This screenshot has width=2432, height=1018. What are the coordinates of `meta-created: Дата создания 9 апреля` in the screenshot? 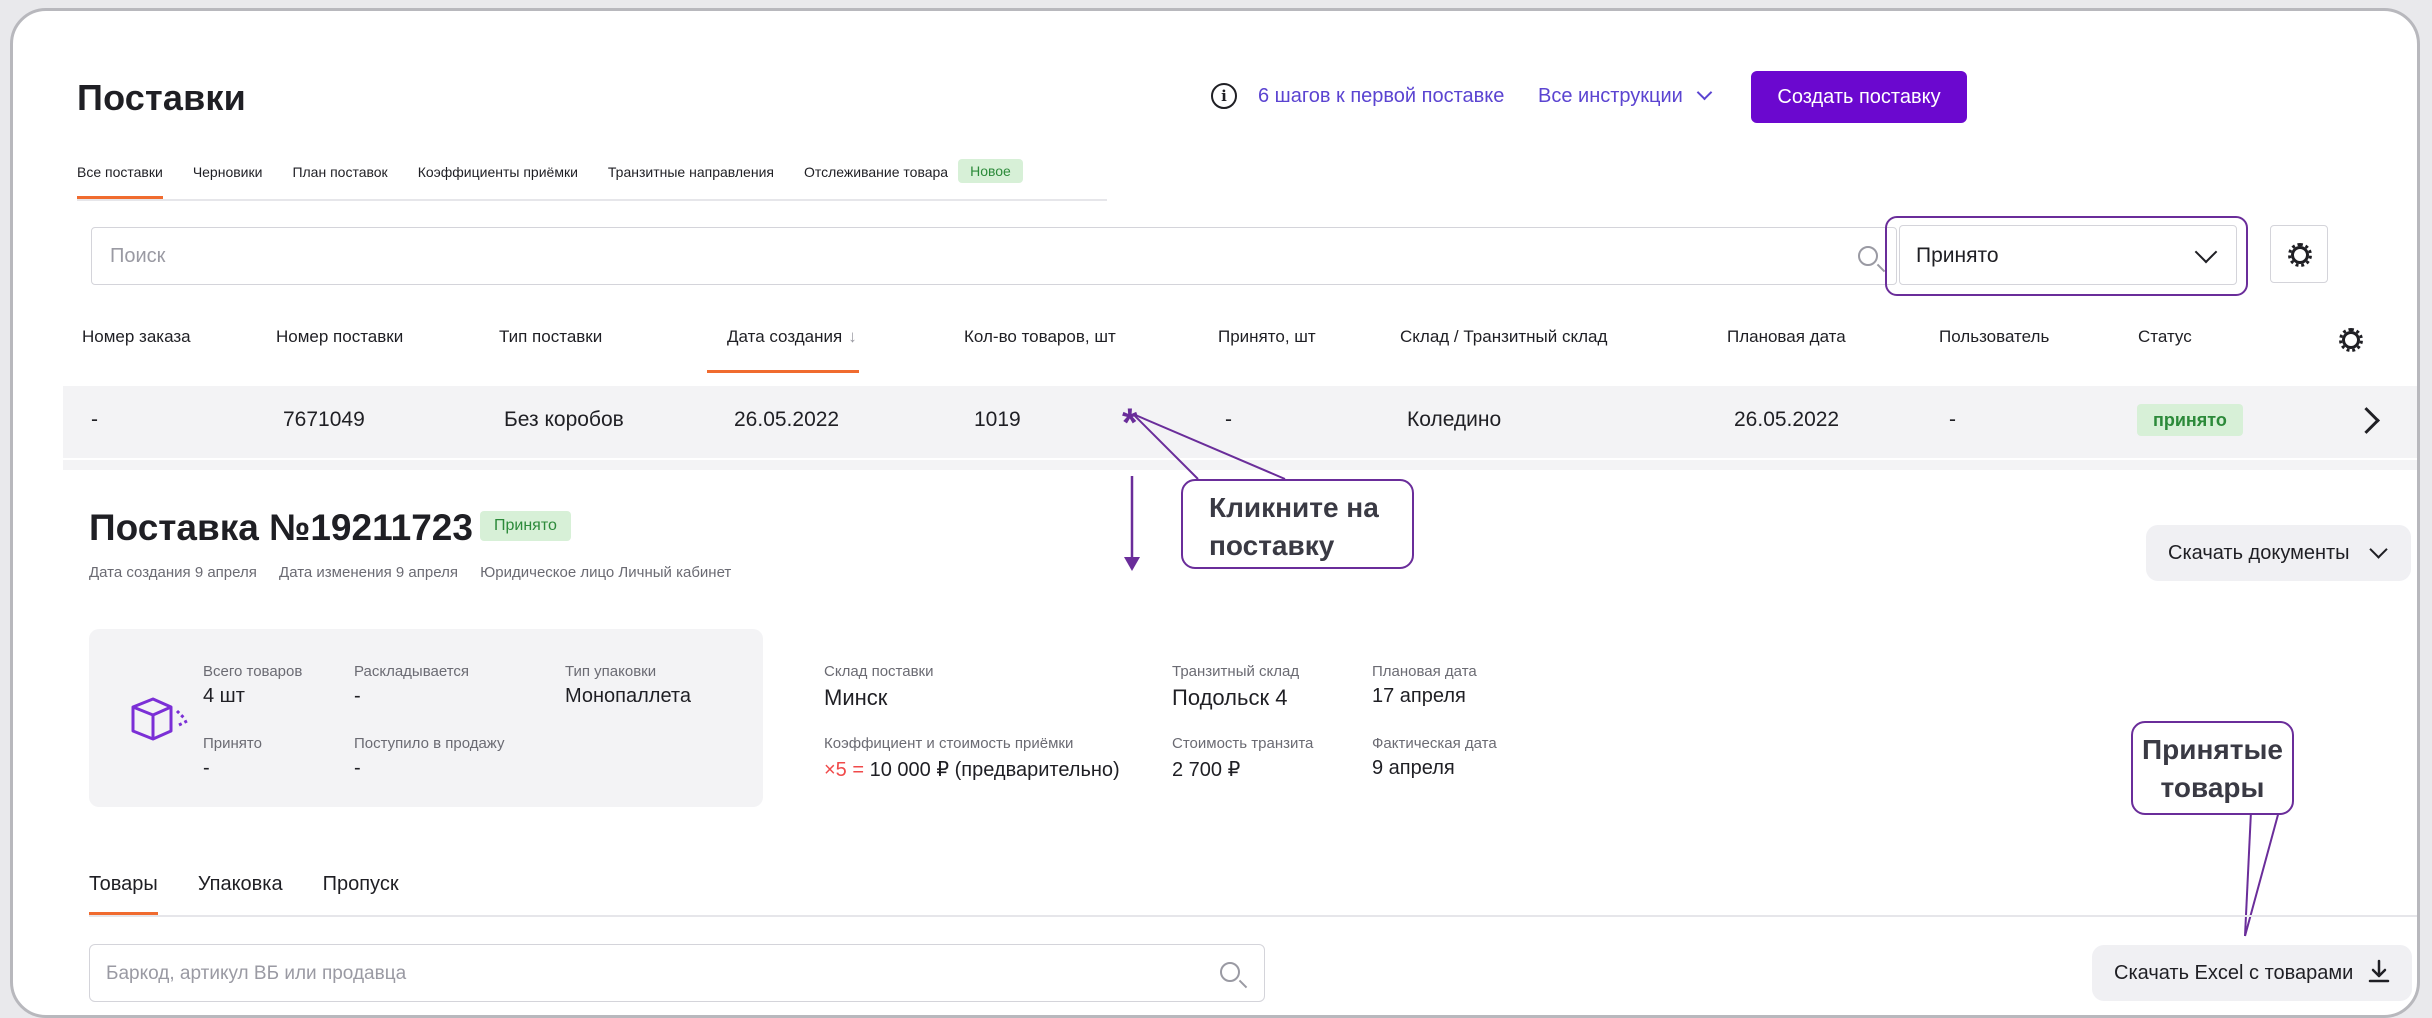 It's located at (173, 572).